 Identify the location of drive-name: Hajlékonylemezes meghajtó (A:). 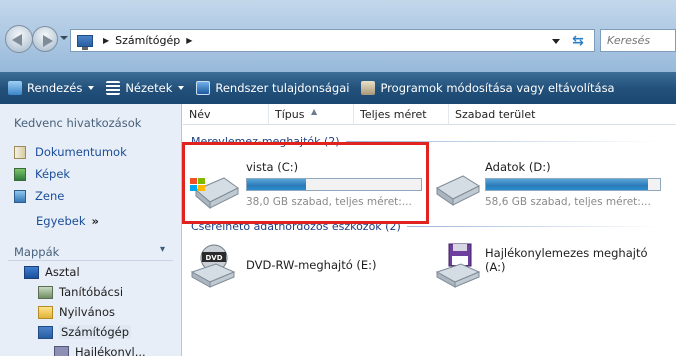
(566, 260).